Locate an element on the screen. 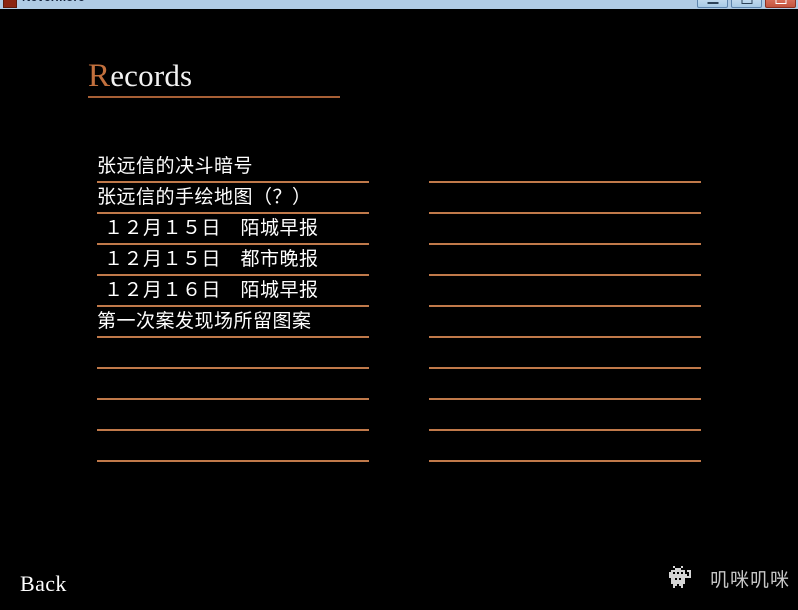 Image resolution: width=798 pixels, height=610 pixels. close-button is located at coordinates (780, 4).